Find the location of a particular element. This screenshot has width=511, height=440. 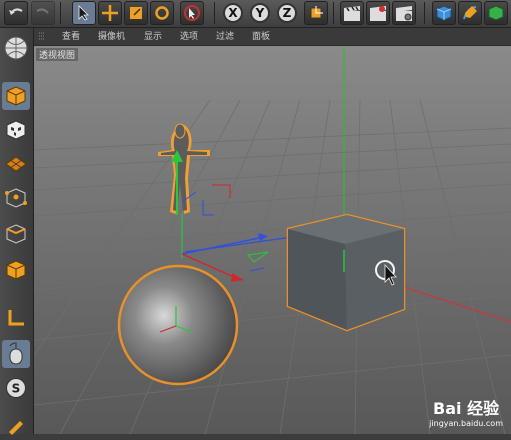

axis-l-icon is located at coordinates (16, 318).